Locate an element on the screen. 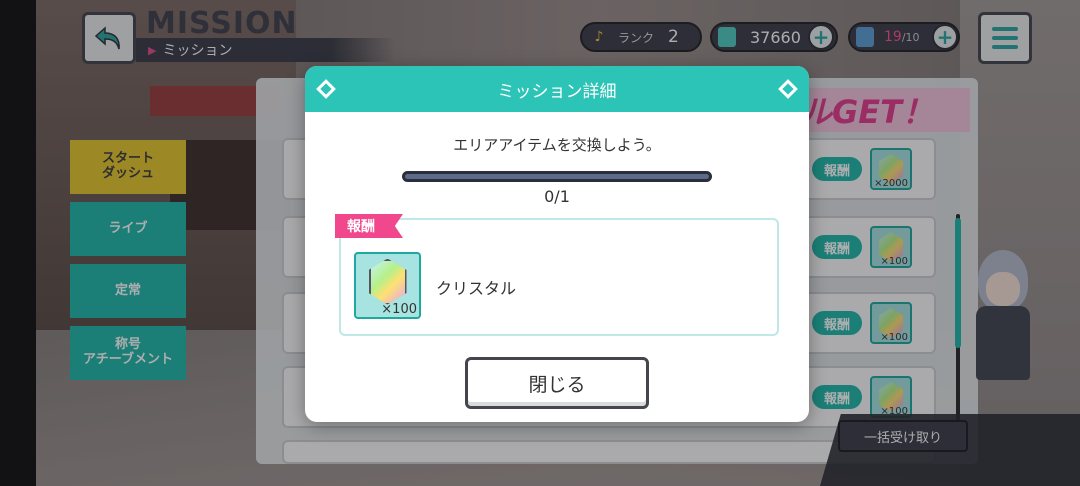 The height and width of the screenshot is (486, 1080). progress-text: 0/1 is located at coordinates (557, 196).